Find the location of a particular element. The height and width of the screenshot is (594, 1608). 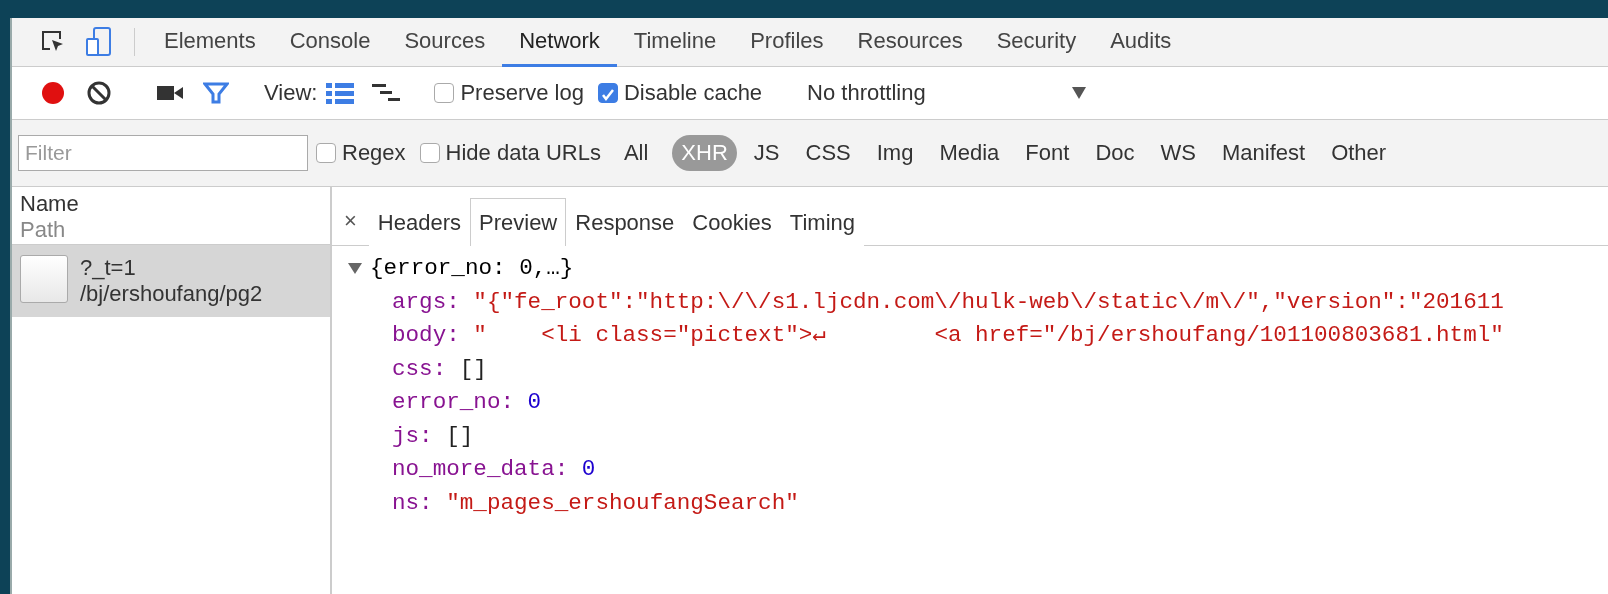

type-filter: WS is located at coordinates (1178, 153).